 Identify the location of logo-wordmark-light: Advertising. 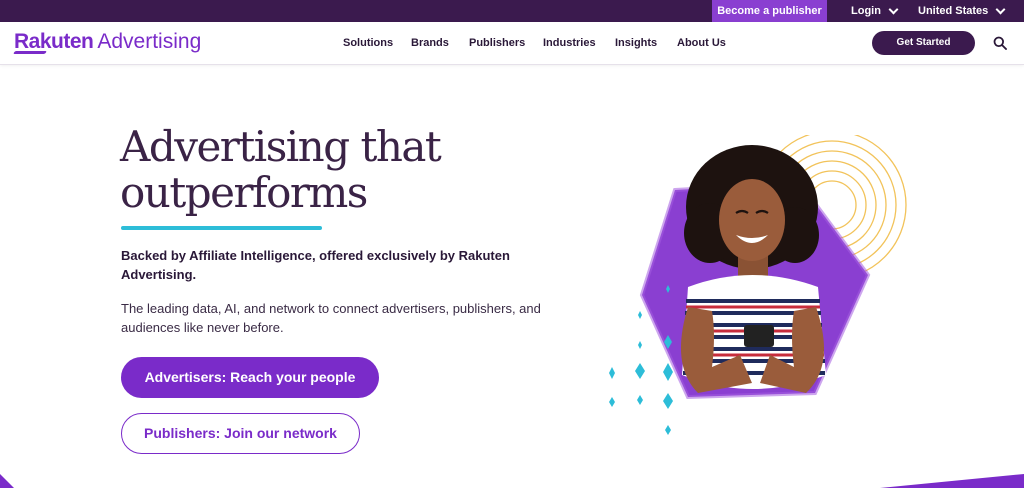
(149, 41).